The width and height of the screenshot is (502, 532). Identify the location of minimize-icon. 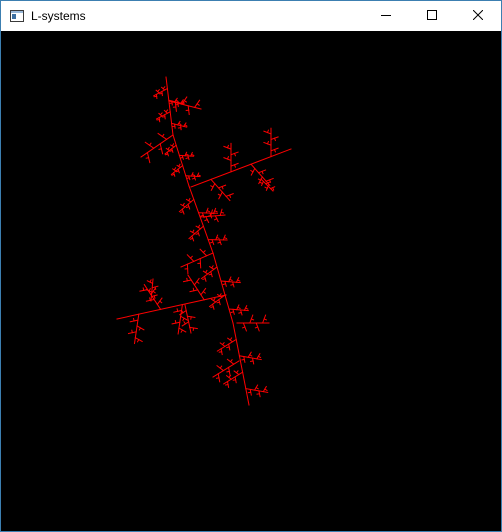
(386, 16).